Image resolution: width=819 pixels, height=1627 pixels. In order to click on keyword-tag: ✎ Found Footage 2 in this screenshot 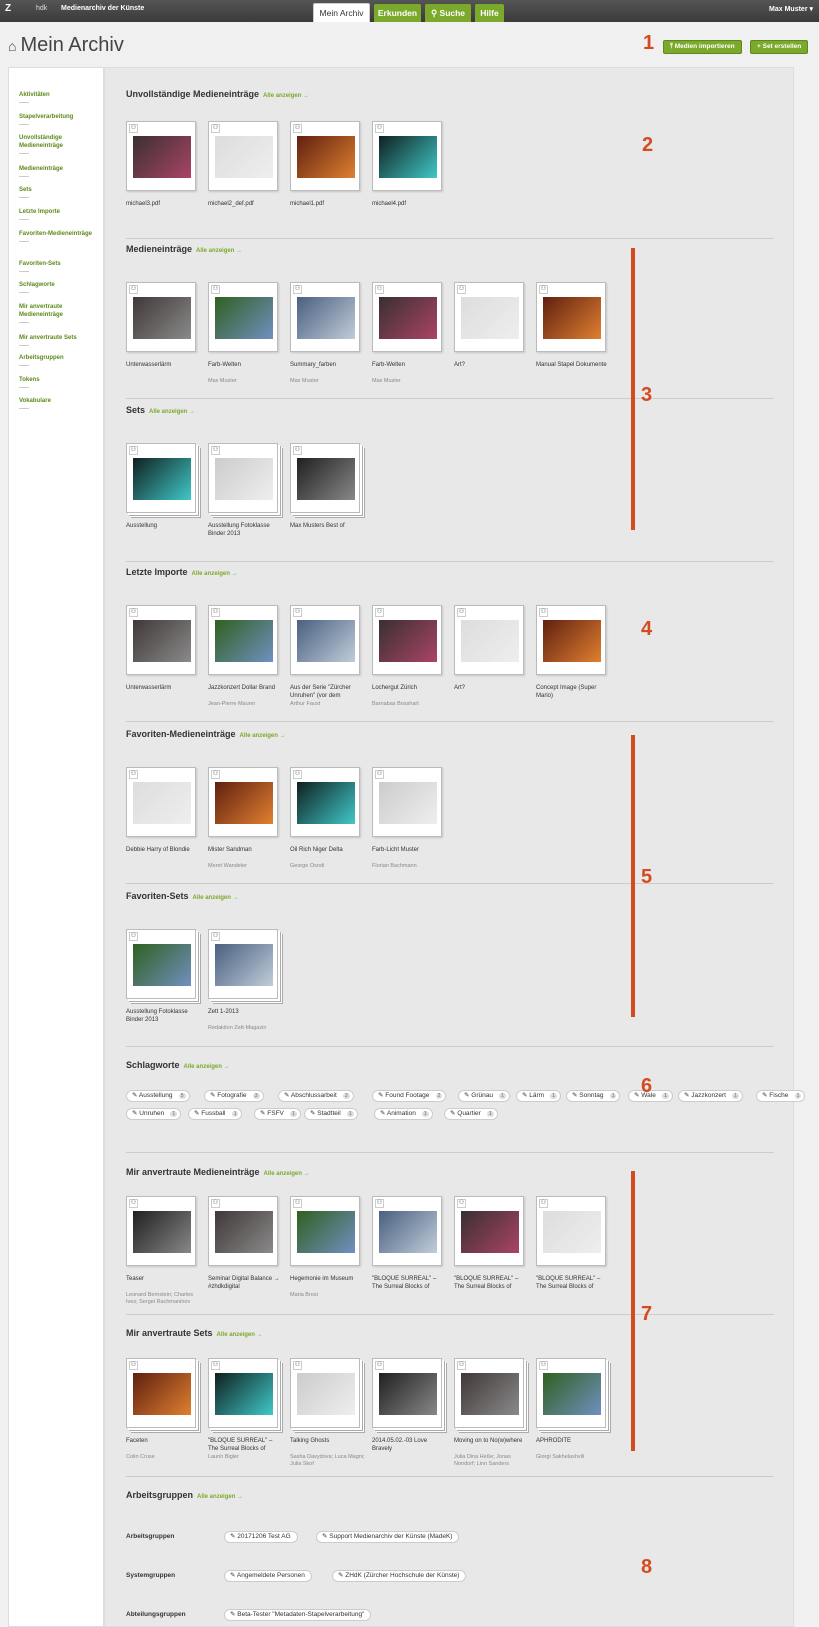, I will do `click(409, 1096)`.